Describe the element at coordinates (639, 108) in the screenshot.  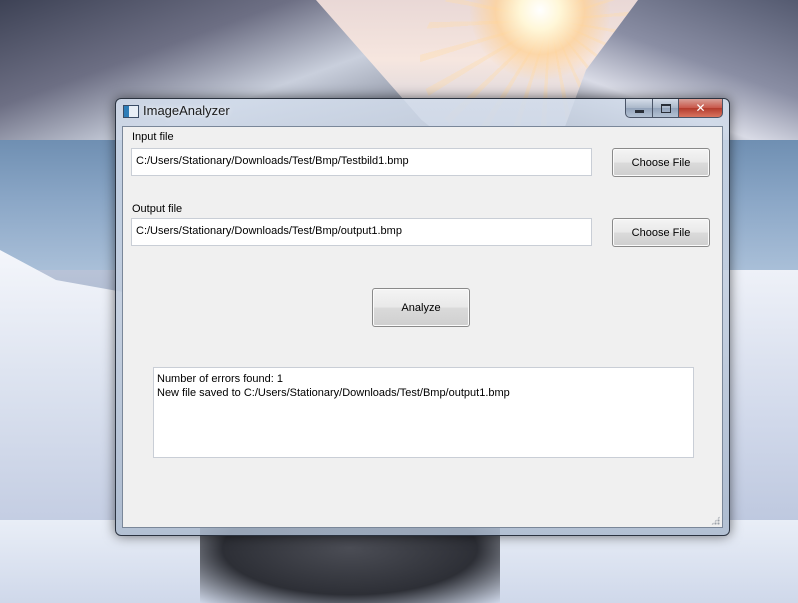
I see `minimize-button` at that location.